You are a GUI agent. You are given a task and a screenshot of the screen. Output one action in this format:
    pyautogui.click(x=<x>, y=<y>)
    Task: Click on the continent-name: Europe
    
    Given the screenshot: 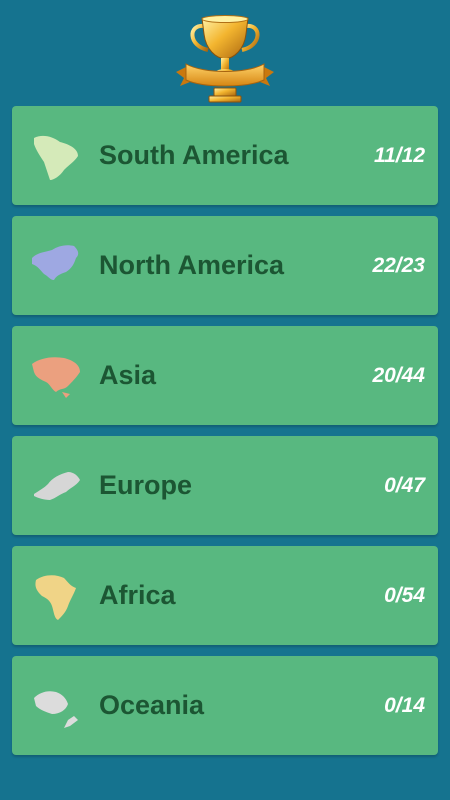 What is the action you would take?
    pyautogui.click(x=146, y=485)
    